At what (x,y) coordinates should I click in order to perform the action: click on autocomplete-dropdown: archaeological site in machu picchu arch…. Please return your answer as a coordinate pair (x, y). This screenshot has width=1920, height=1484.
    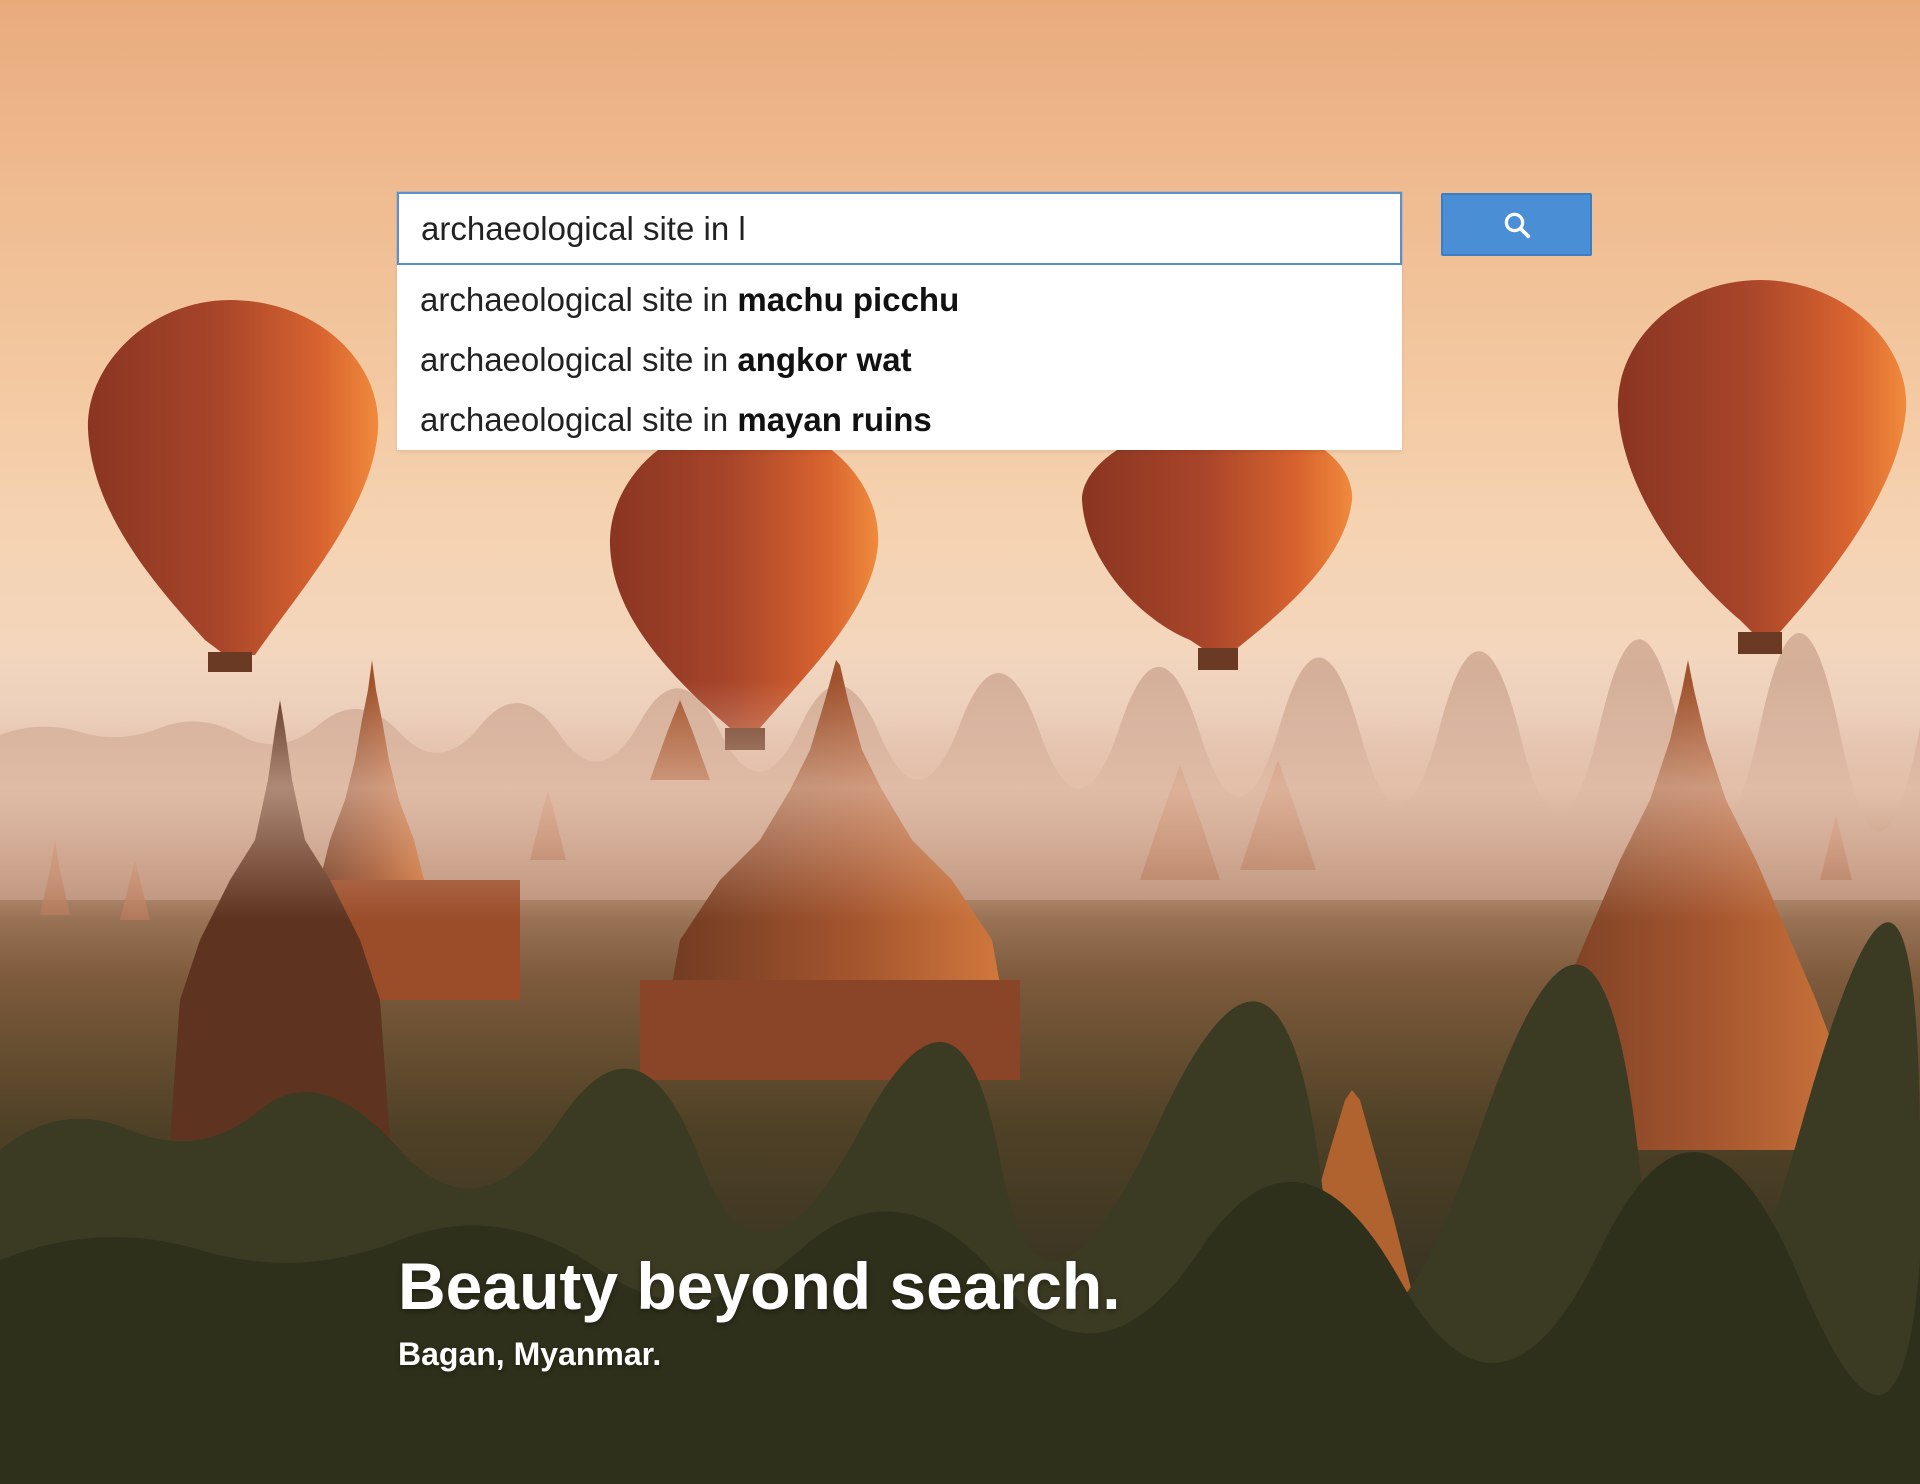
    Looking at the image, I should click on (899, 357).